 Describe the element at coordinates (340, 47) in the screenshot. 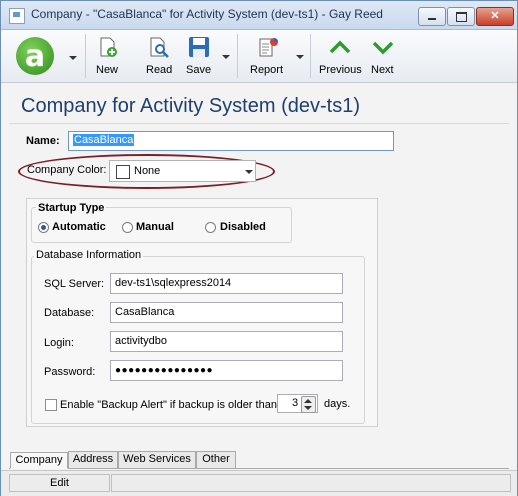

I see `up-chevron-icon` at that location.